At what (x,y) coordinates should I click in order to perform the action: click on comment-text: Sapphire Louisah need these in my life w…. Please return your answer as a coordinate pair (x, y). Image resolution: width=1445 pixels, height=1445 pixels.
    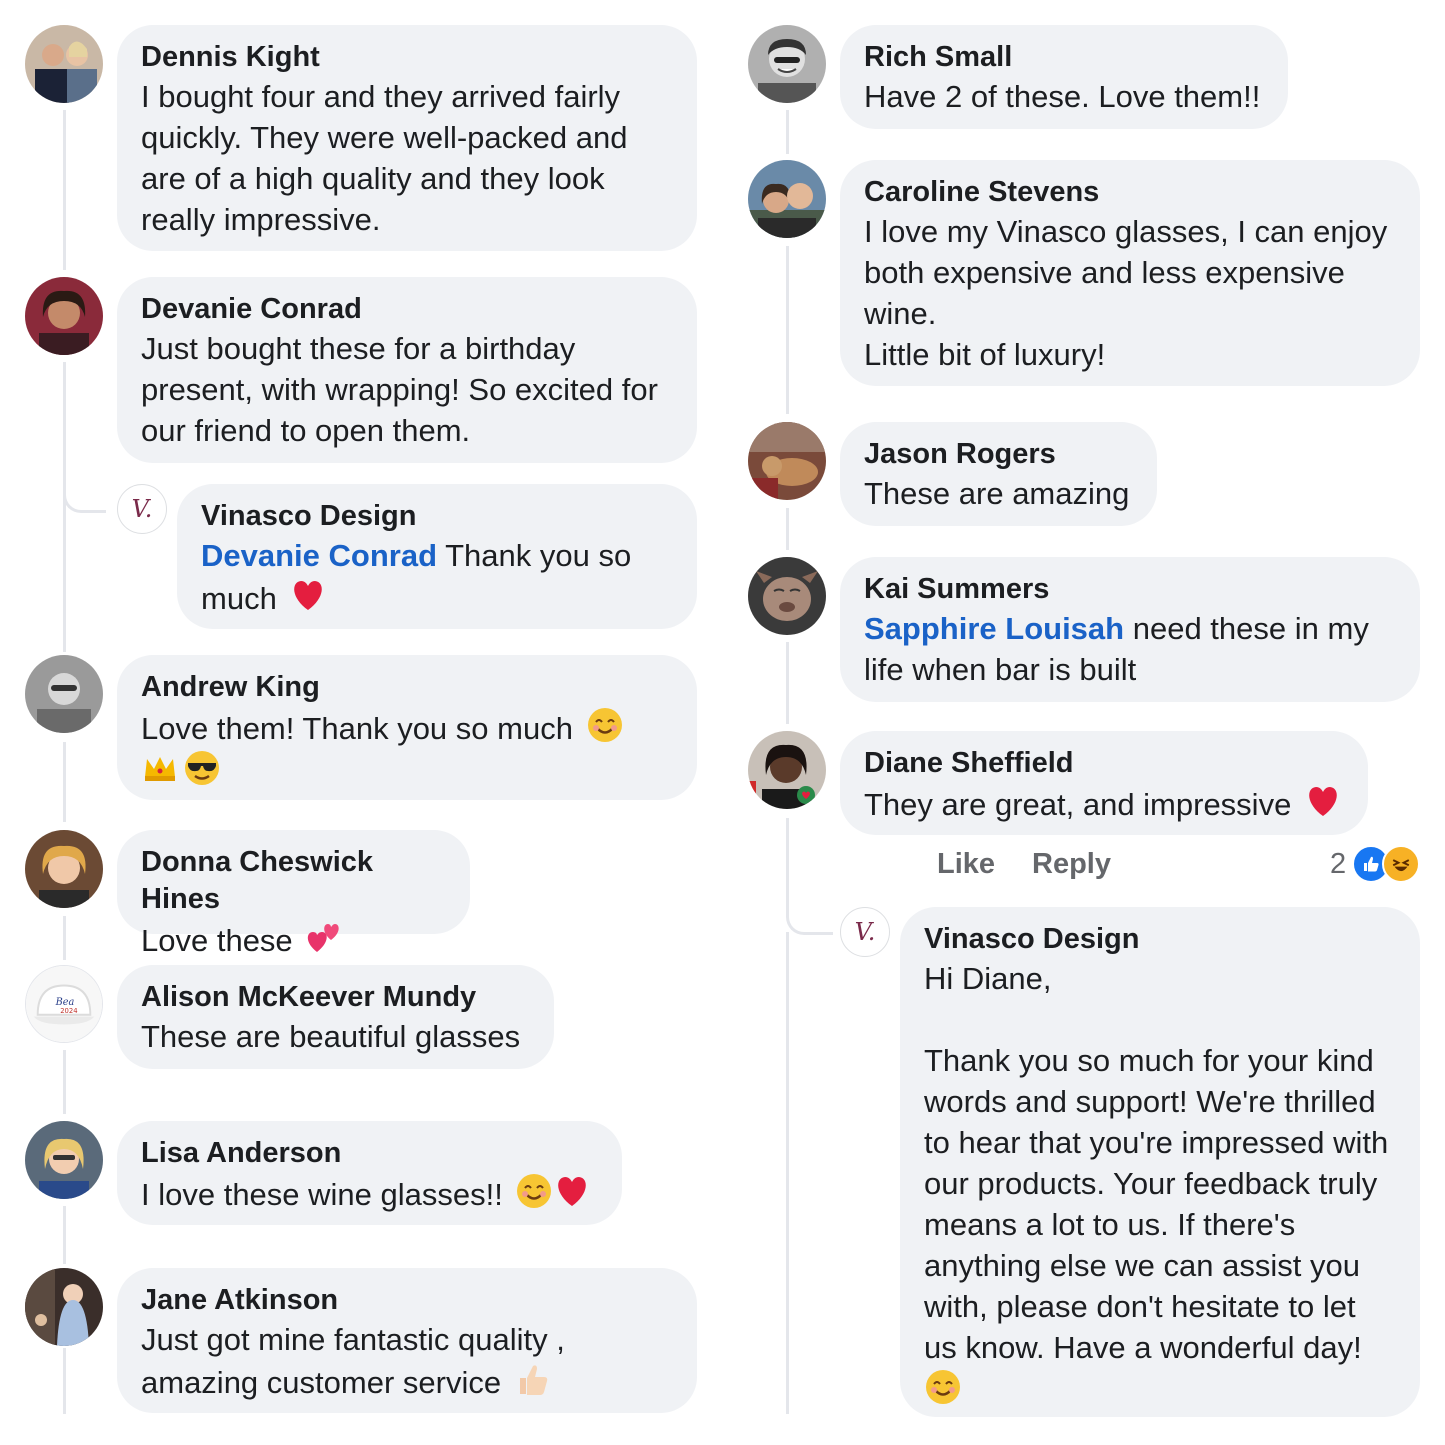
    Looking at the image, I should click on (1130, 649).